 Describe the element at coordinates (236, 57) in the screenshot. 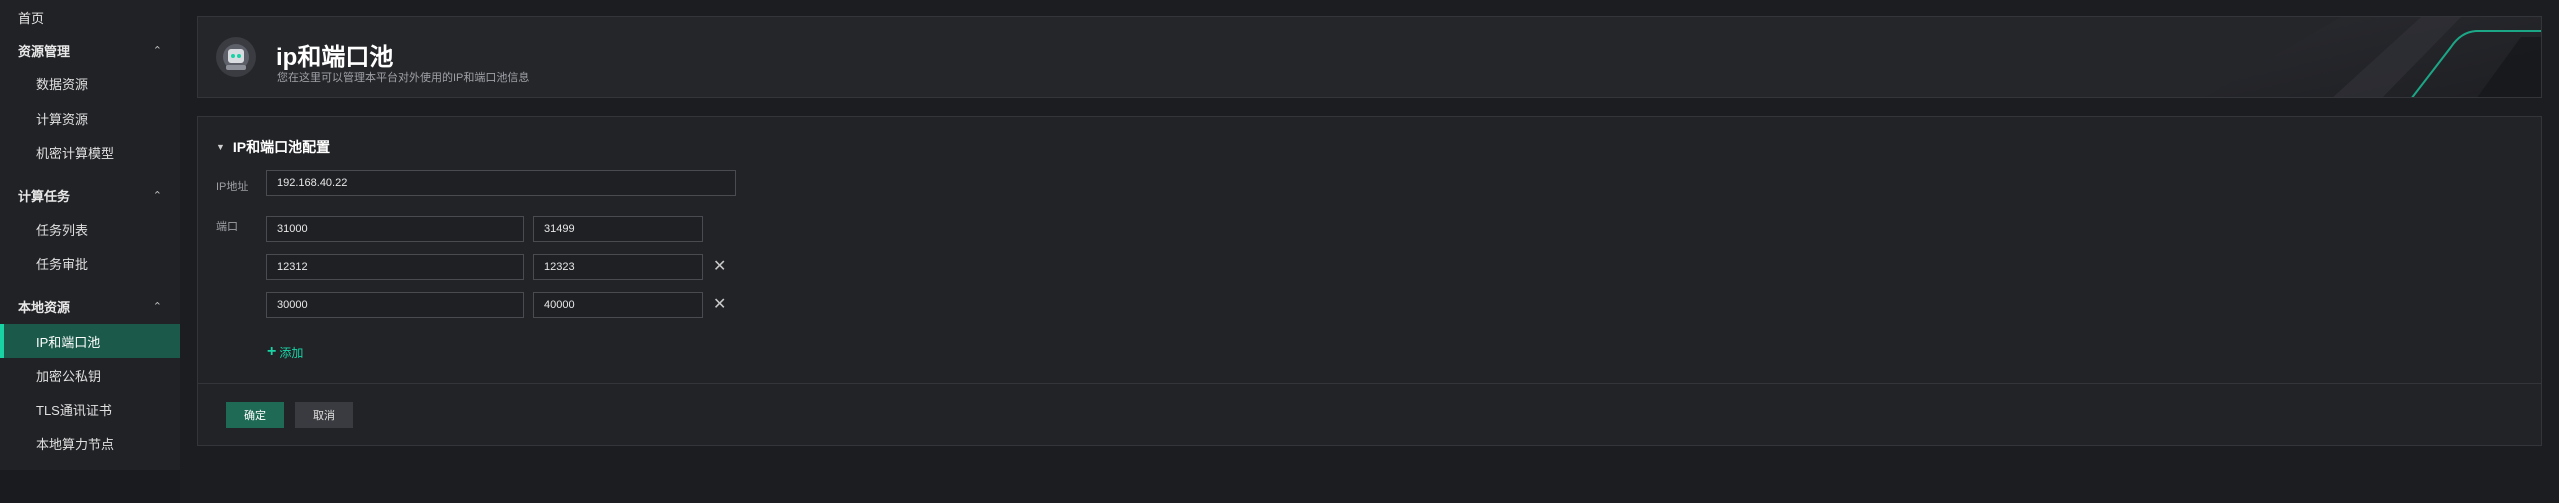

I see `robot-gear-icon` at that location.